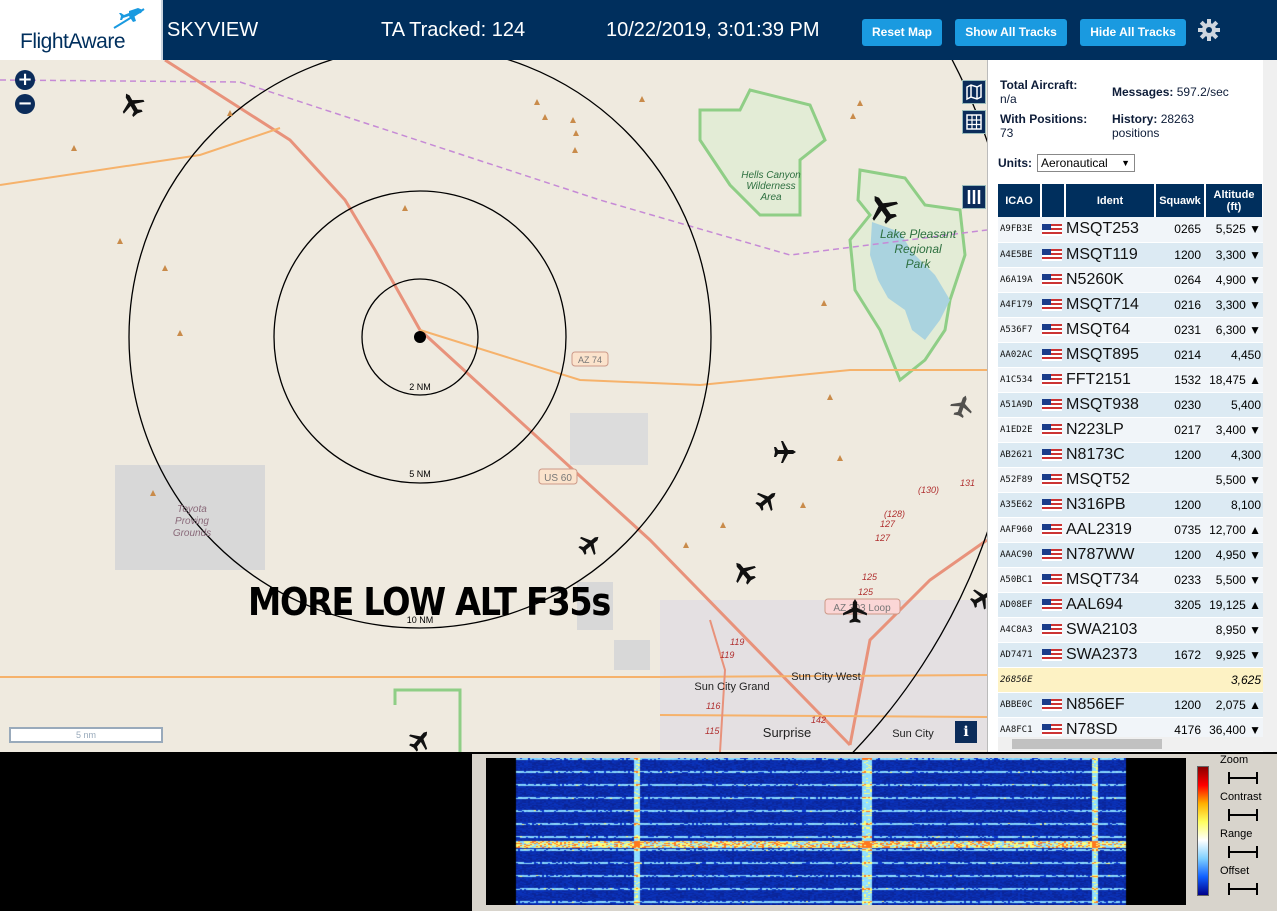  Describe the element at coordinates (1053, 200) in the screenshot. I see `col-flag` at that location.